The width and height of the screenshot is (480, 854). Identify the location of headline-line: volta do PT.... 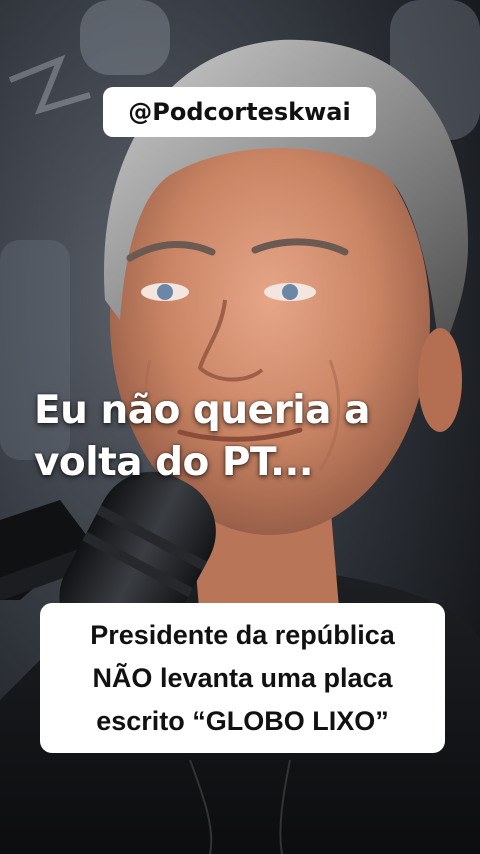
(174, 462).